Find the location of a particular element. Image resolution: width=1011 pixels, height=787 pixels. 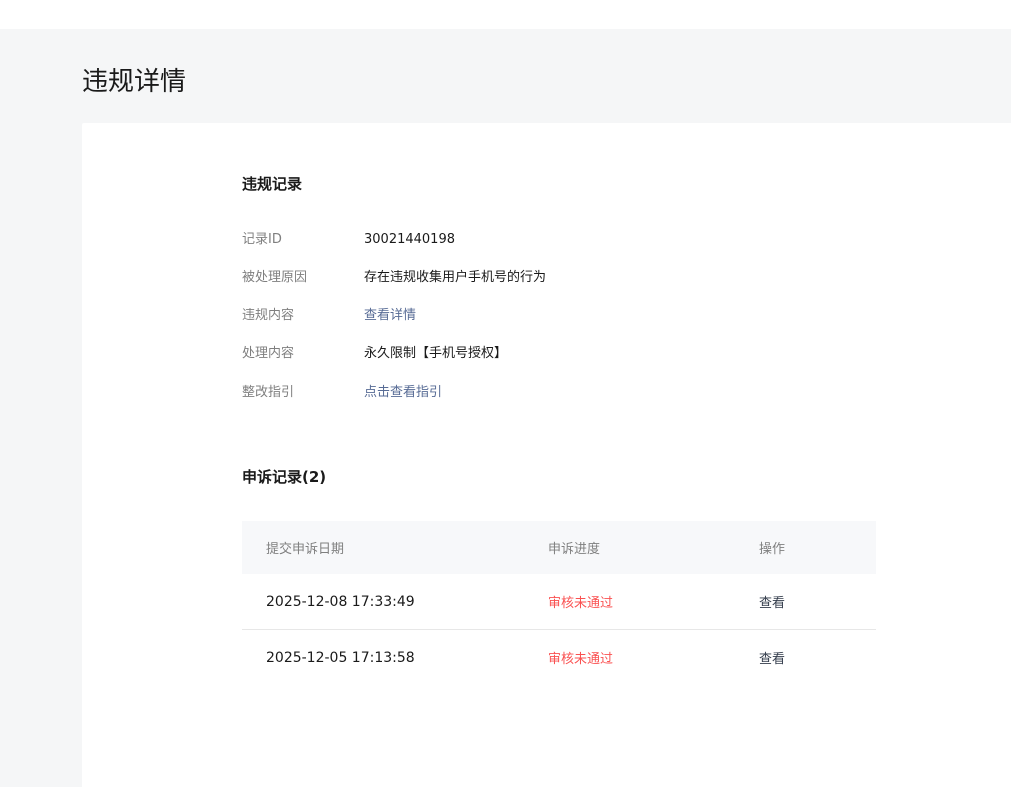

violation-content-label: 违规内容 is located at coordinates (268, 315).